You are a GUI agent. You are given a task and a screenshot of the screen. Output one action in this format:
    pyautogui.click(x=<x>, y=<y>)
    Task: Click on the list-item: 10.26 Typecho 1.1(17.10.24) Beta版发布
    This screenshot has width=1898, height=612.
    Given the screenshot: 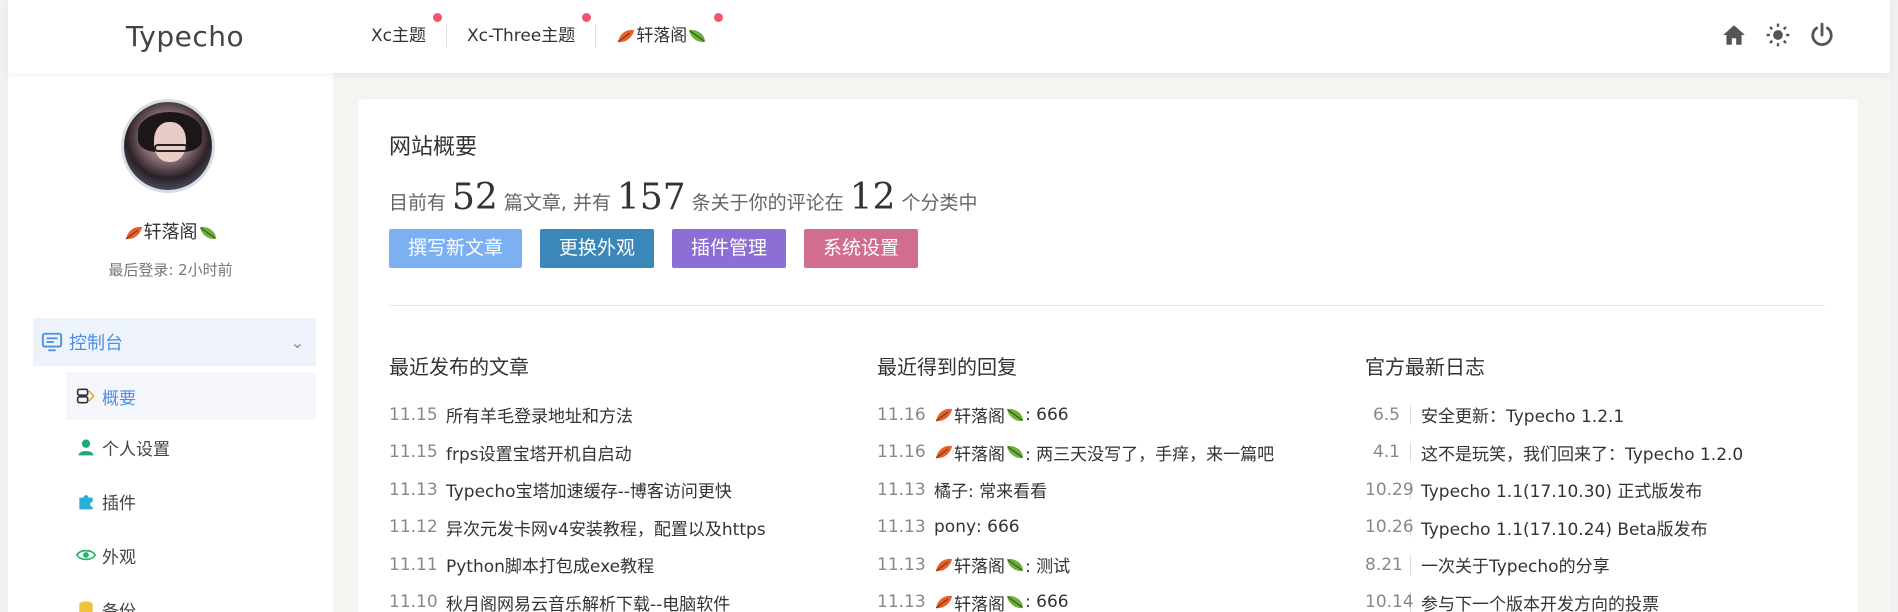 What is the action you would take?
    pyautogui.click(x=1595, y=528)
    